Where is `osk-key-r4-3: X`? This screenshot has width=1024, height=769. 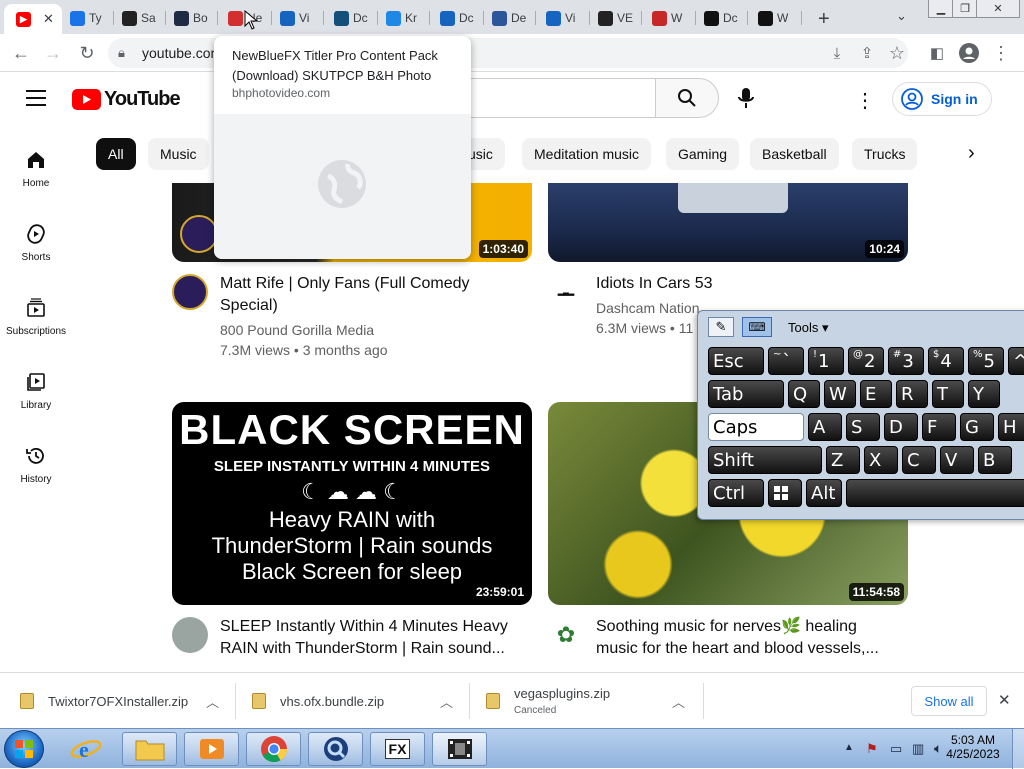
osk-key-r4-3: X is located at coordinates (881, 460).